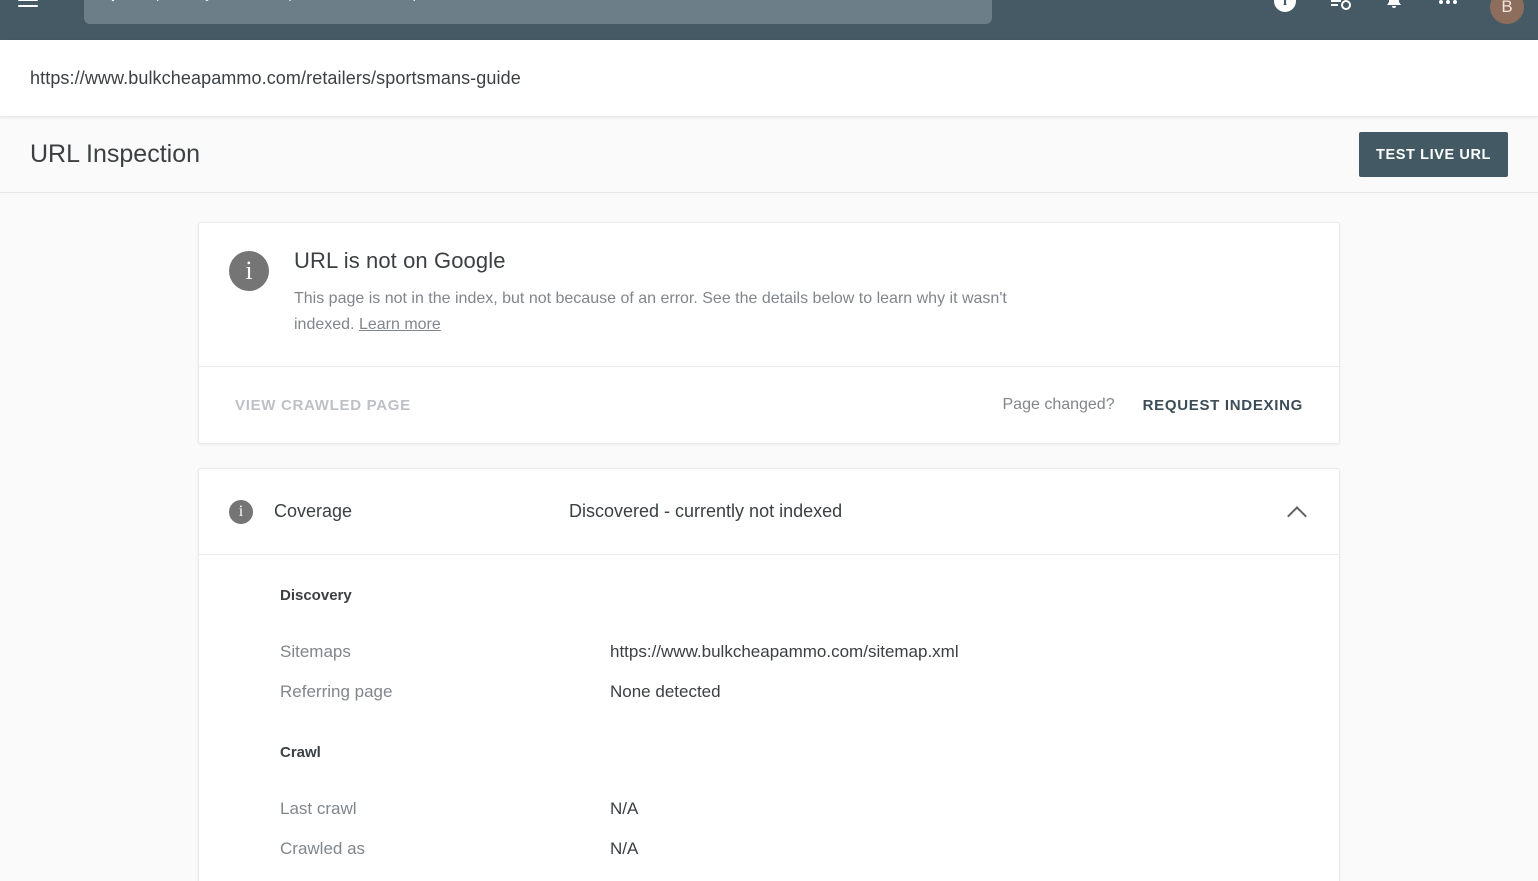  Describe the element at coordinates (111, 2) in the screenshot. I see `back-arrow-icon` at that location.